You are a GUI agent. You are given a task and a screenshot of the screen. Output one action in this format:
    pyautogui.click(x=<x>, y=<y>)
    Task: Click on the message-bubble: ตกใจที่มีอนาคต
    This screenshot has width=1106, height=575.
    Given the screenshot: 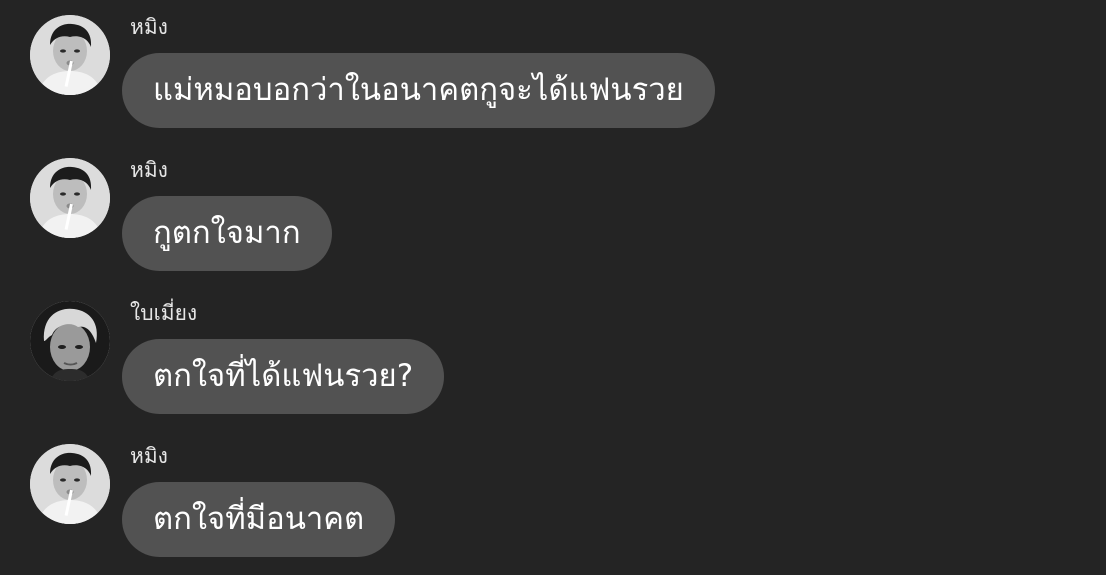 What is the action you would take?
    pyautogui.click(x=259, y=519)
    